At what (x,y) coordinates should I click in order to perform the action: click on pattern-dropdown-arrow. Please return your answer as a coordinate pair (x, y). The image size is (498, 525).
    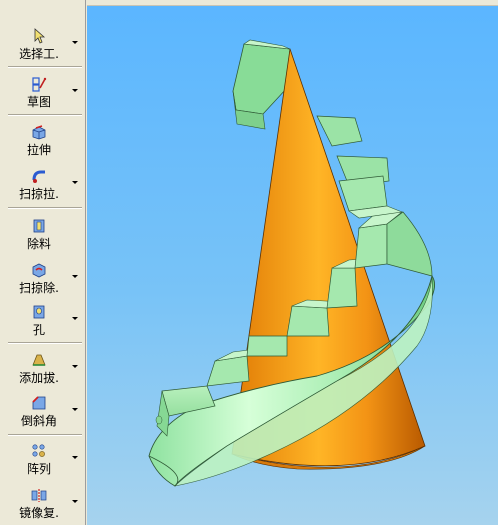
    Looking at the image, I should click on (75, 457).